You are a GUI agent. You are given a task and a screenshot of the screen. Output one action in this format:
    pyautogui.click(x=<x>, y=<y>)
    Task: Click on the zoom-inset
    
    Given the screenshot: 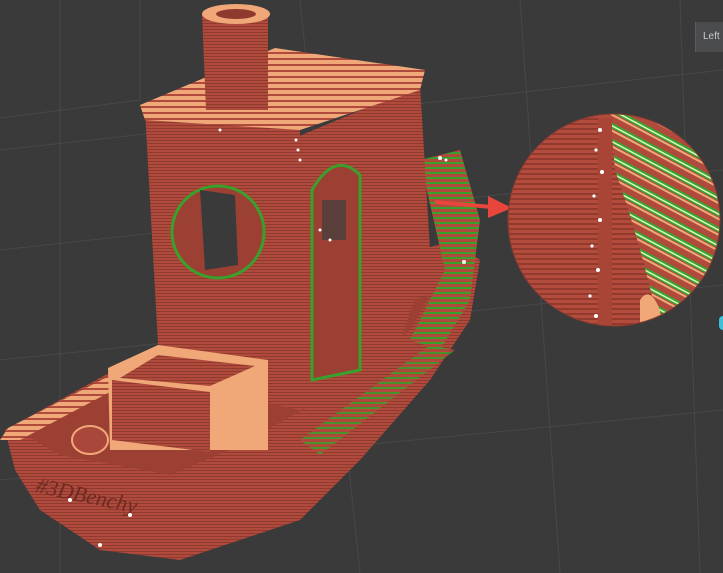 What is the action you would take?
    pyautogui.click(x=614, y=220)
    